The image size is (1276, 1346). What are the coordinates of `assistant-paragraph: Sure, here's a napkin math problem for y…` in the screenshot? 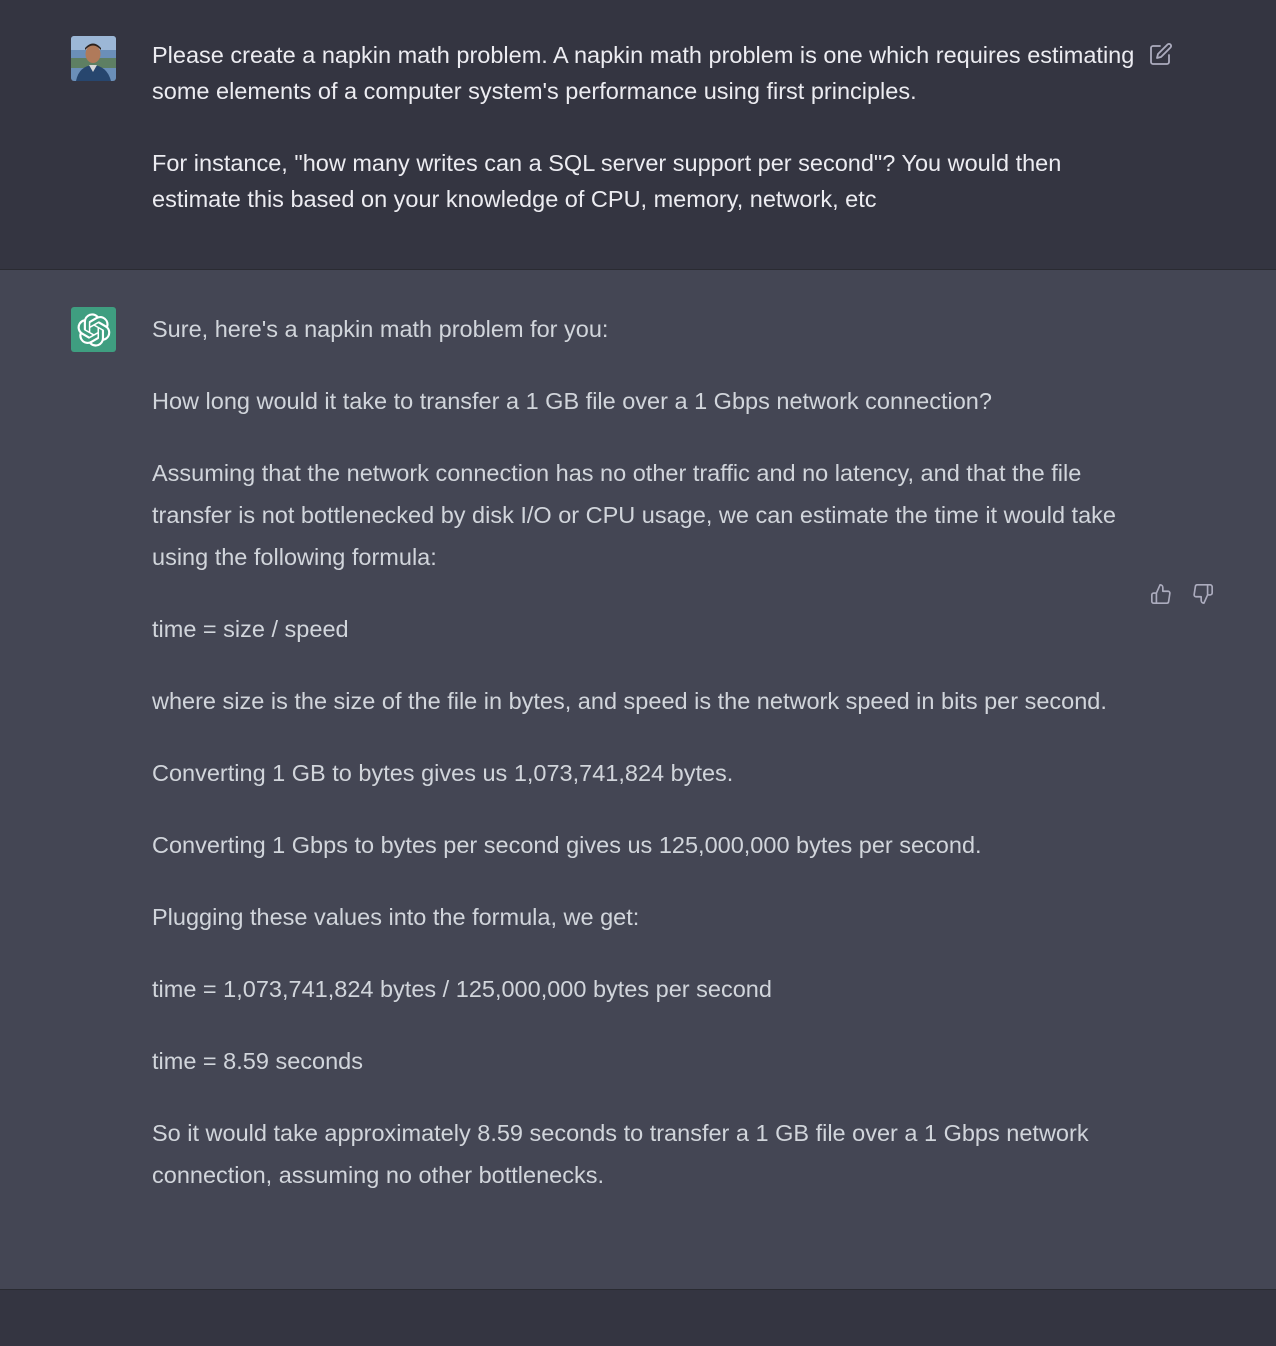 It's located at (380, 329).